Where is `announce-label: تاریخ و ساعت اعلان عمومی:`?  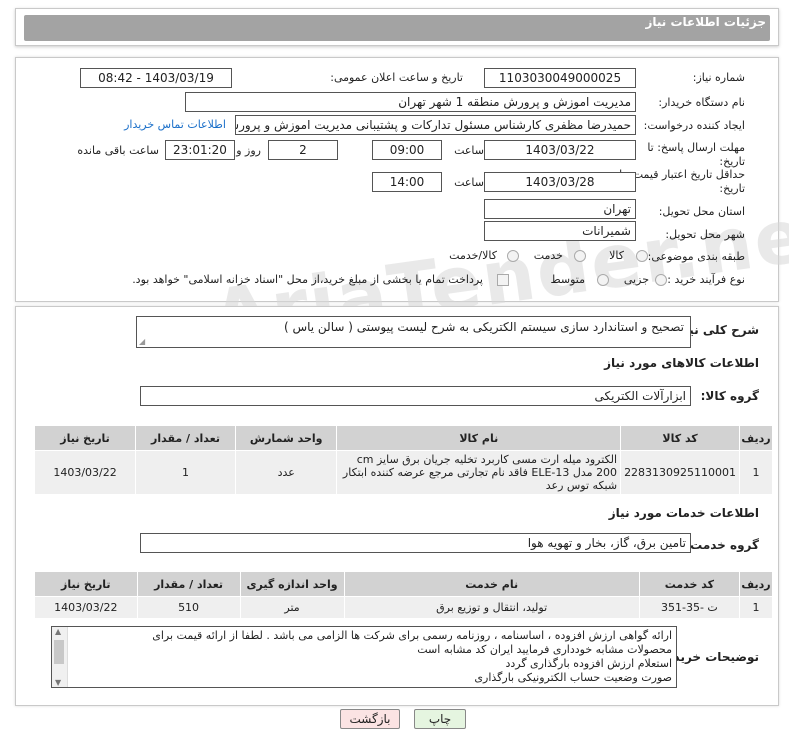
announce-label: تاریخ و ساعت اعلان عمومی: is located at coordinates (396, 77).